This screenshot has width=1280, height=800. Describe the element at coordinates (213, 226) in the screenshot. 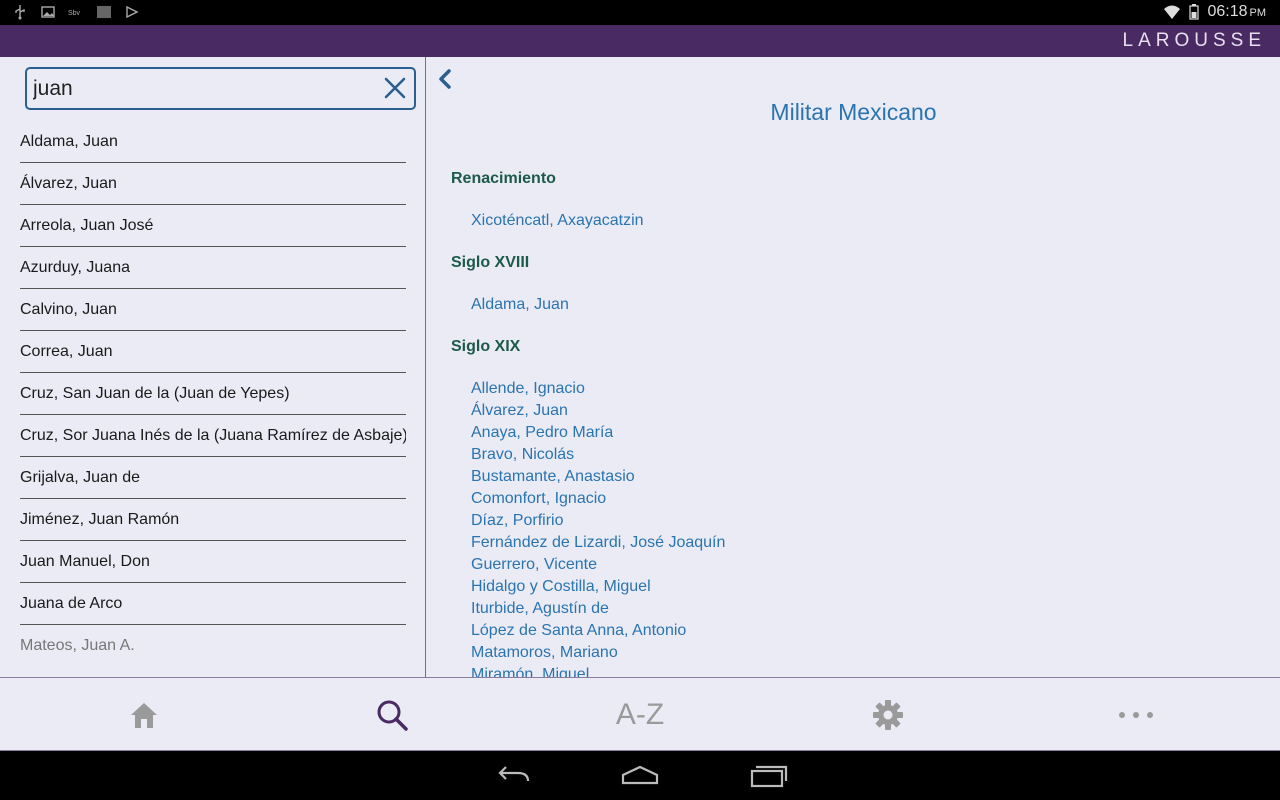

I see `result-item: Arreola, Juan José` at that location.